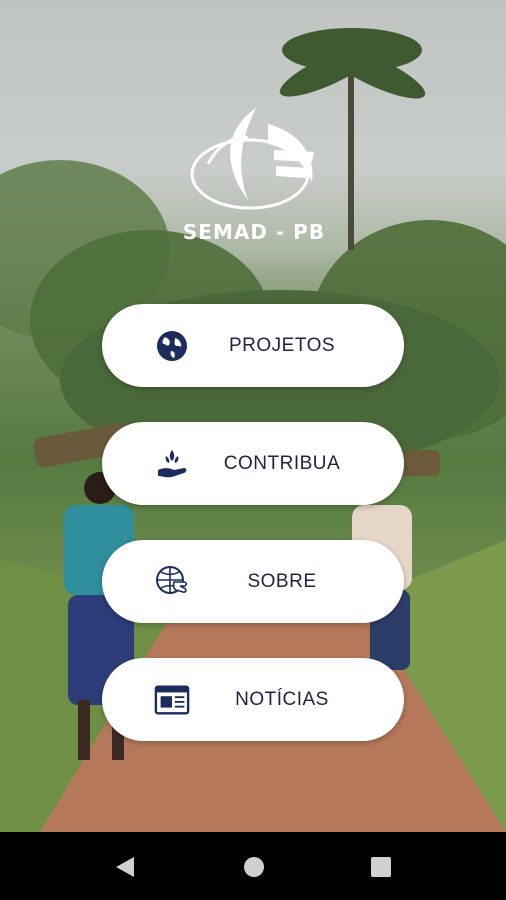 The width and height of the screenshot is (506, 900). What do you see at coordinates (254, 869) in the screenshot?
I see `home-icon` at bounding box center [254, 869].